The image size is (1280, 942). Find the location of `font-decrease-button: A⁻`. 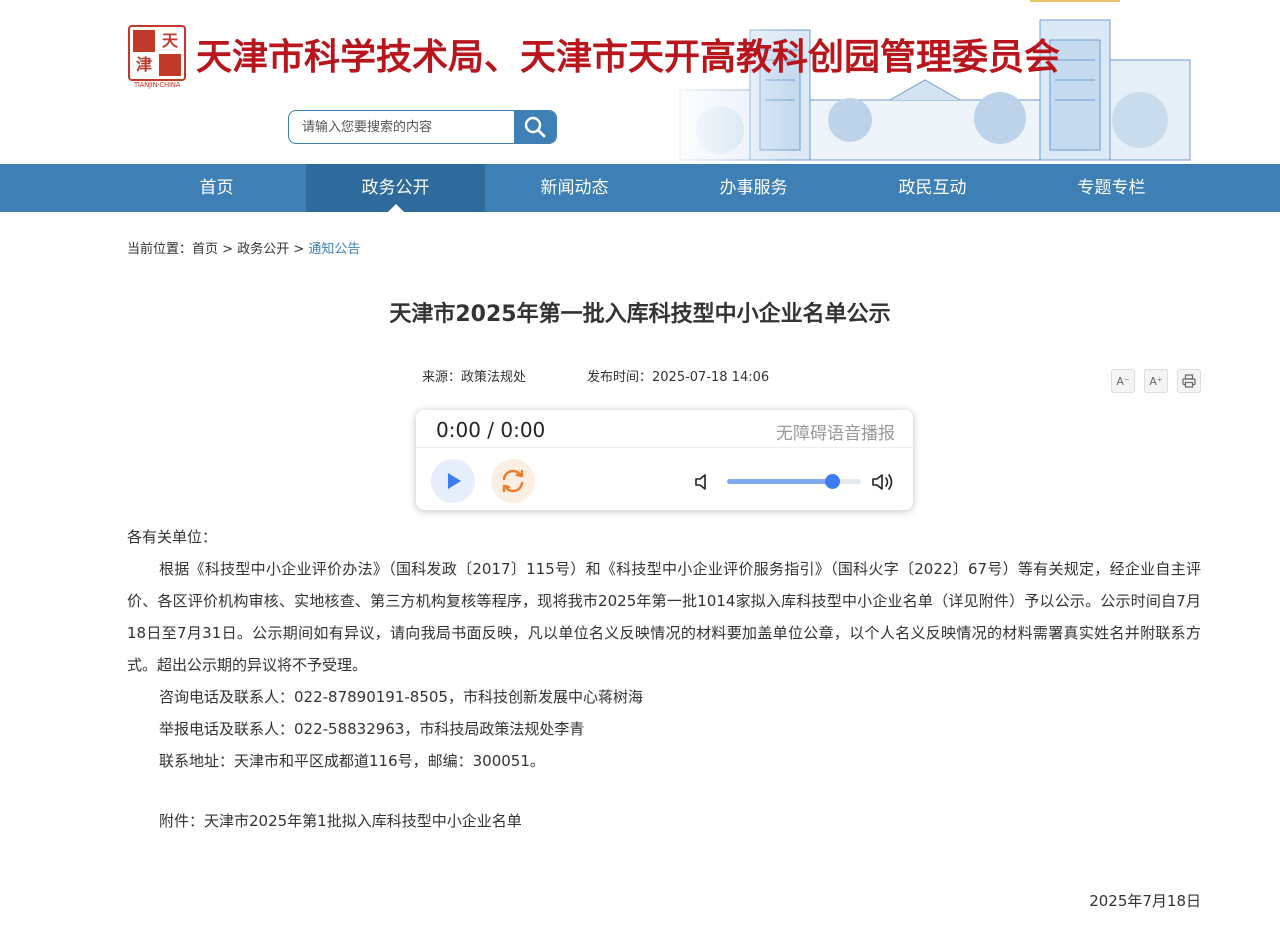

font-decrease-button: A⁻ is located at coordinates (1123, 381).